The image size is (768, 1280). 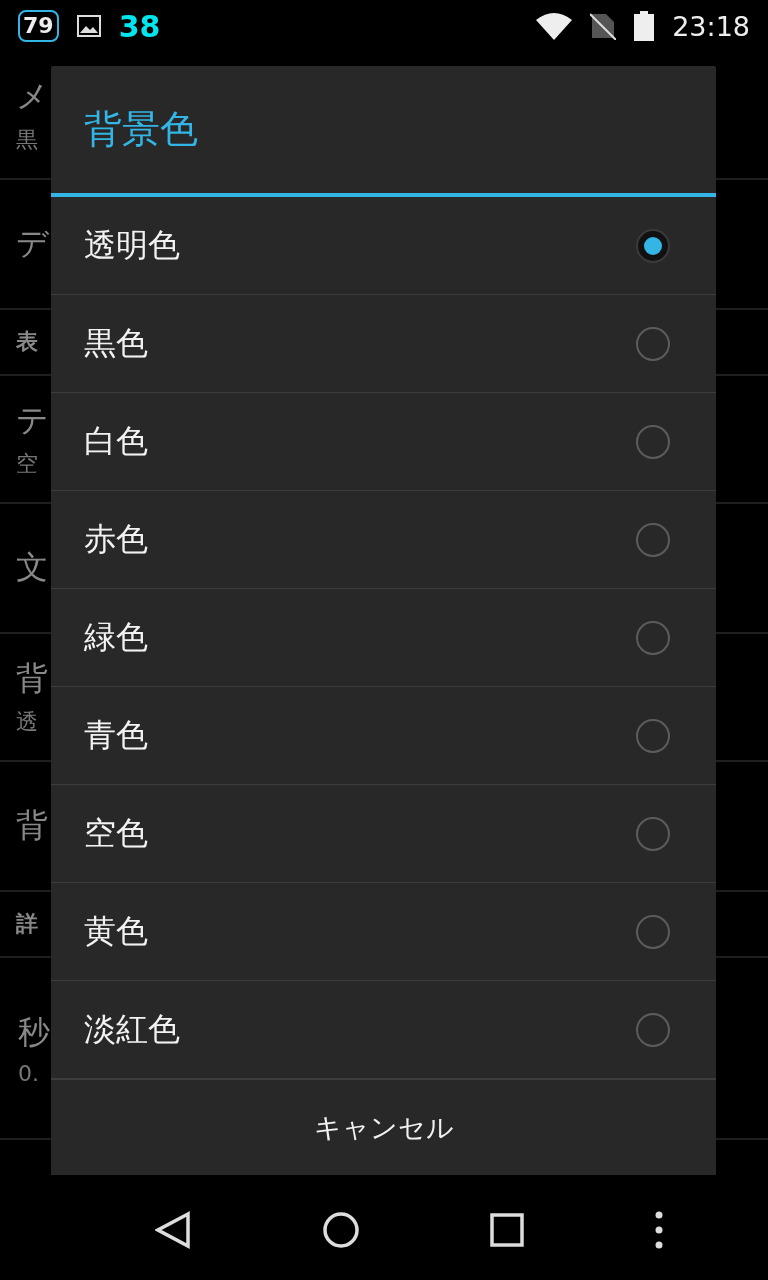 What do you see at coordinates (27, 342) in the screenshot?
I see `category-header: 表` at bounding box center [27, 342].